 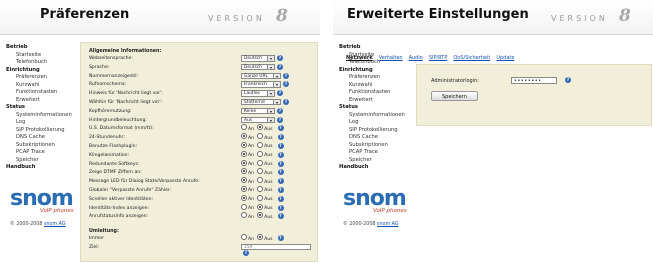 What do you see at coordinates (258, 93) in the screenshot?
I see `dropdown-select: Lautlos ▾` at bounding box center [258, 93].